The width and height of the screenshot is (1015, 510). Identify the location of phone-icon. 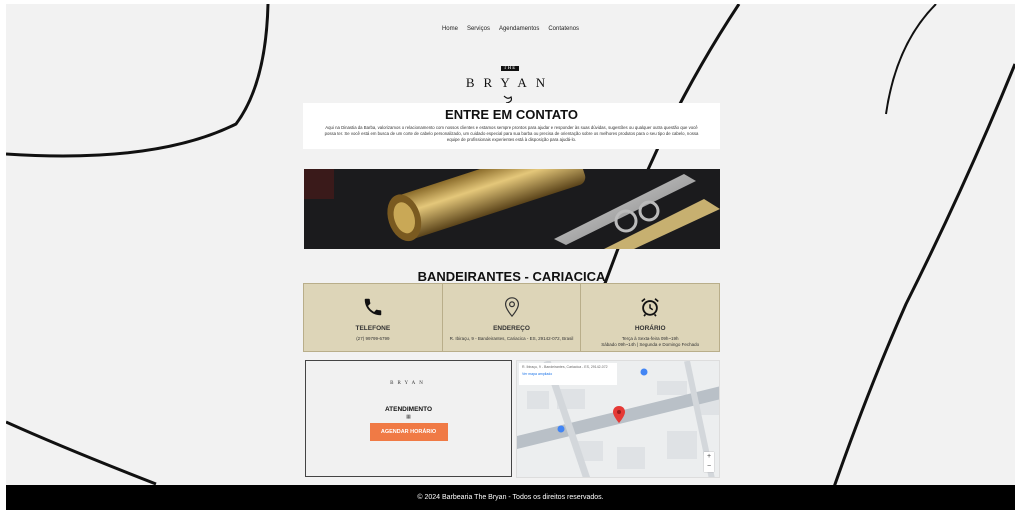
(373, 307).